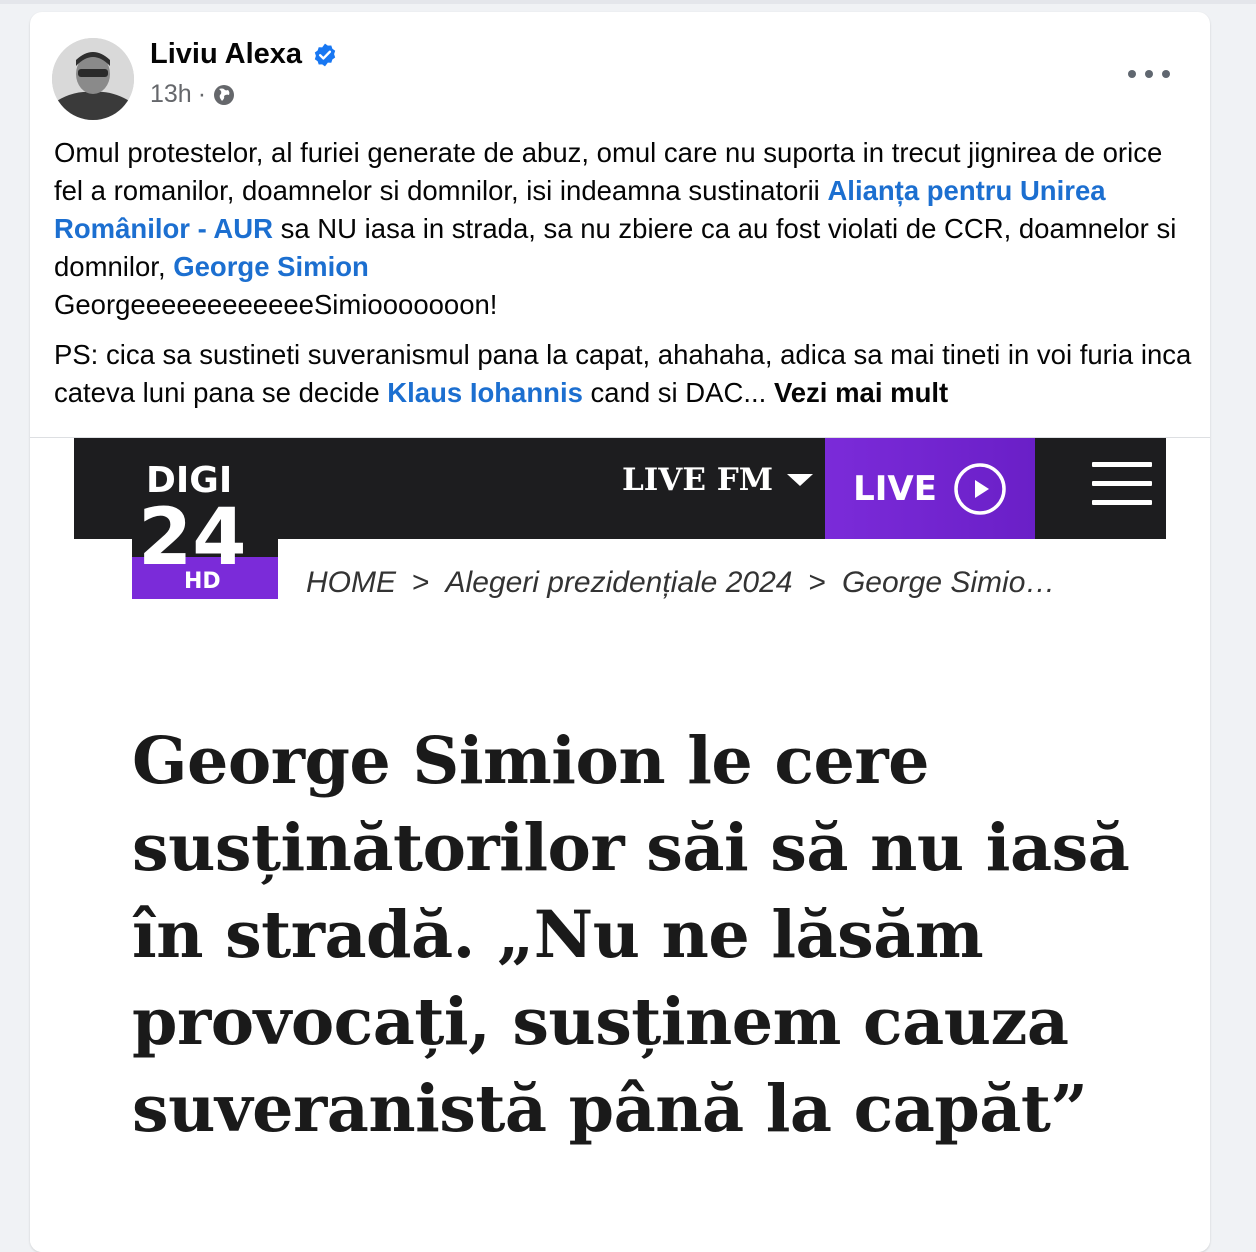 This screenshot has width=1256, height=1252. What do you see at coordinates (193, 94) in the screenshot?
I see `post-meta: 13h ·` at bounding box center [193, 94].